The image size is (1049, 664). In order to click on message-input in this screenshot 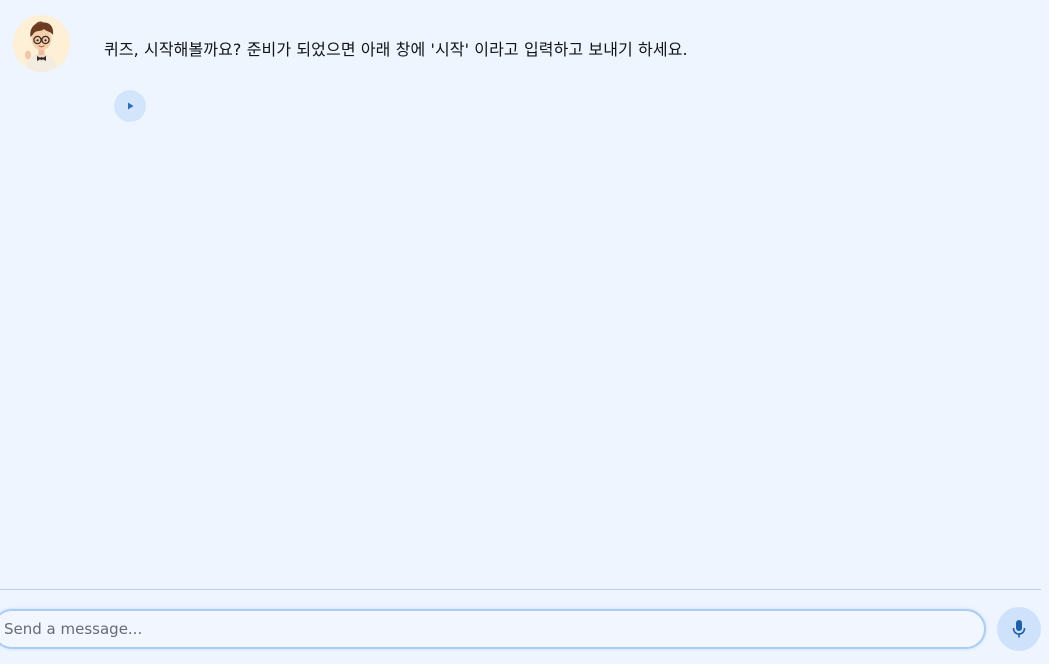, I will do `click(493, 629)`.